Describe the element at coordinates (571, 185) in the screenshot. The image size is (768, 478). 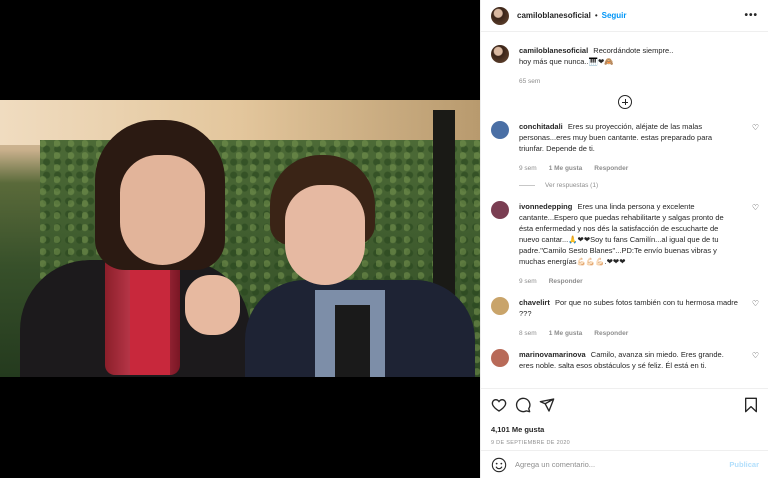
I see `view-replies-label: Ver respuestas (1)` at that location.